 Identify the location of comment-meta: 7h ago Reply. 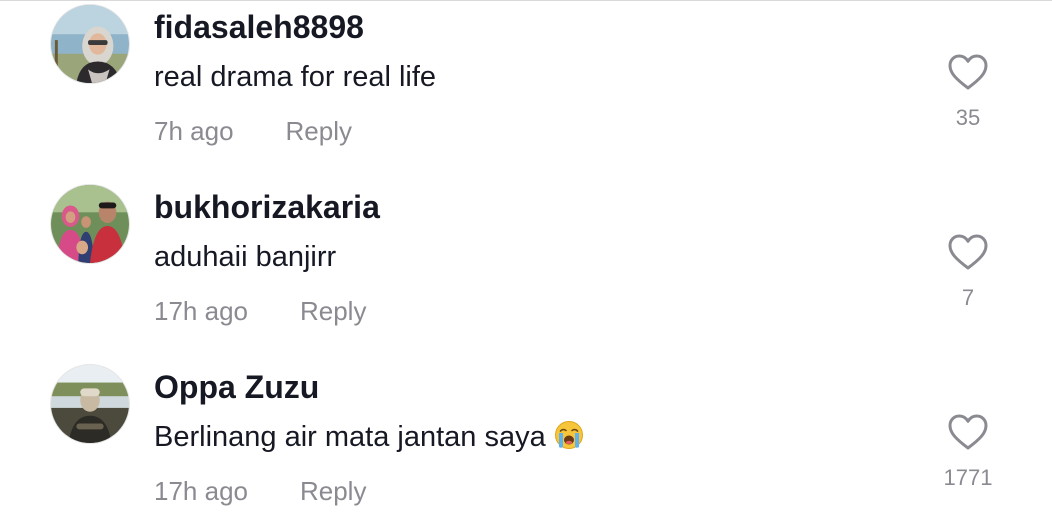
(253, 131).